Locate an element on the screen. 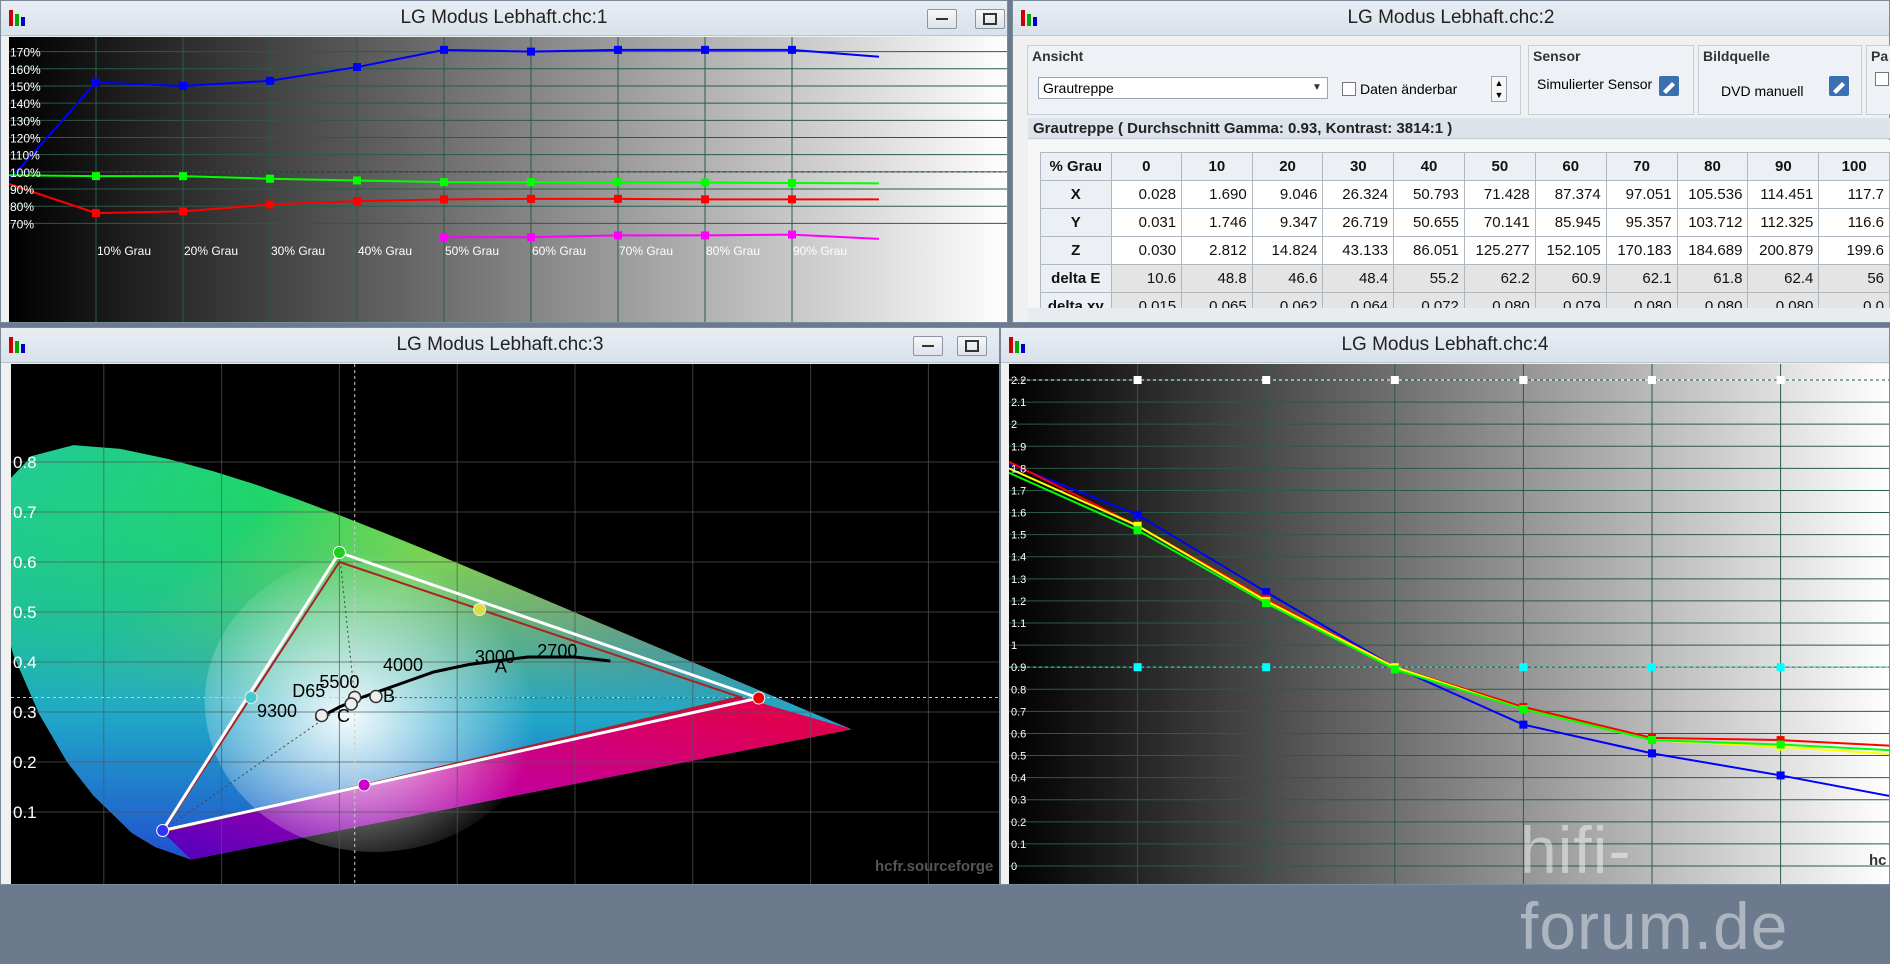 This screenshot has height=964, width=1890. column-header: 60 is located at coordinates (1570, 166).